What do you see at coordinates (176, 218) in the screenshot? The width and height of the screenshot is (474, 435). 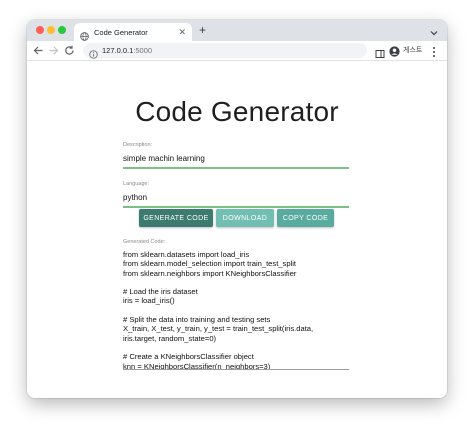 I see `generate-code-button: GENERATE CODE` at bounding box center [176, 218].